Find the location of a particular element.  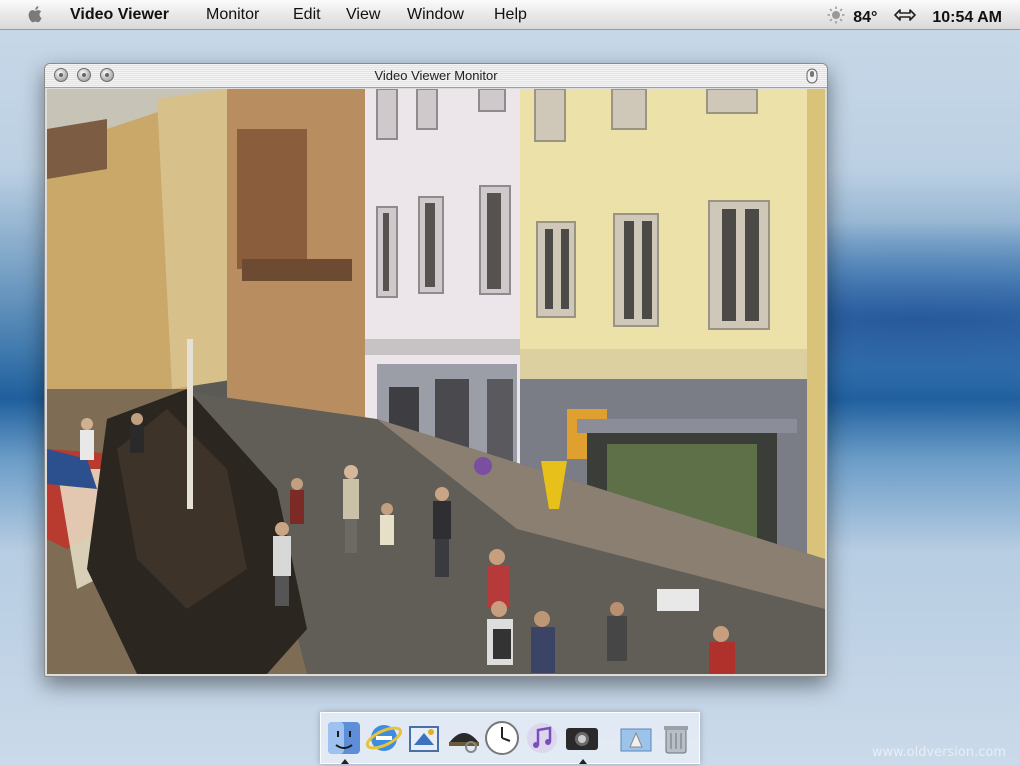

menu-view: View is located at coordinates (363, 15).